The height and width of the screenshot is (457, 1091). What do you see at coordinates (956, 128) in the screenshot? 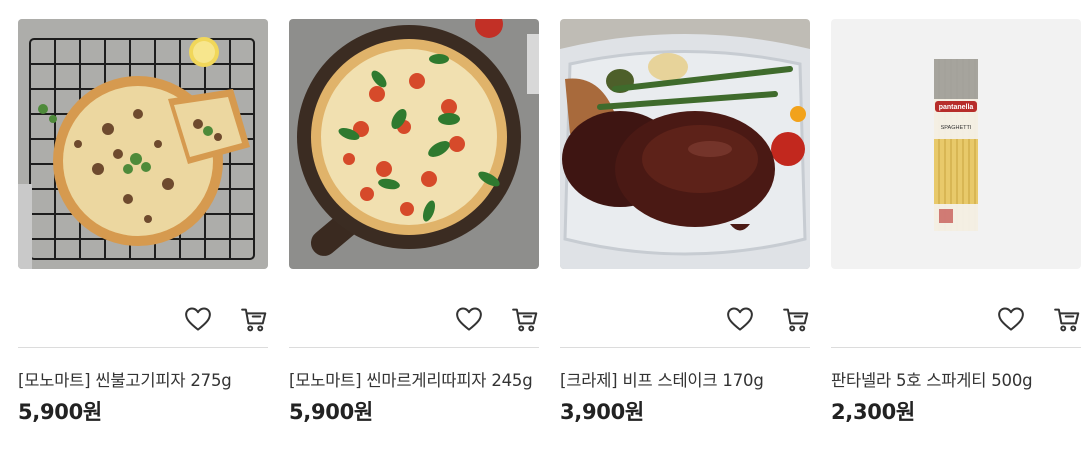
I see `package-product-text: SPAGHETTI` at bounding box center [956, 128].